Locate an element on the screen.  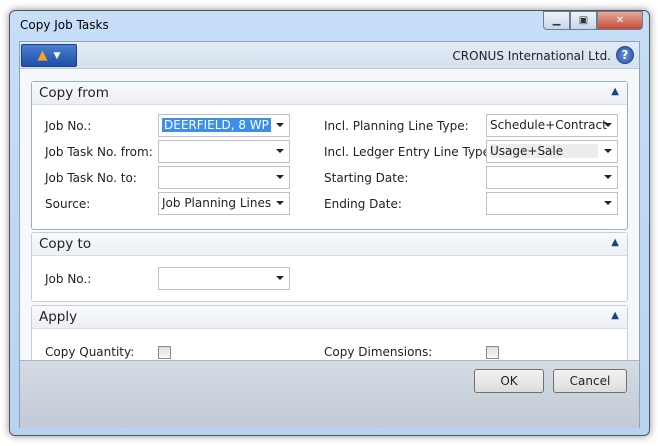
ledger-type-field: Usage+Sale is located at coordinates (552, 151).